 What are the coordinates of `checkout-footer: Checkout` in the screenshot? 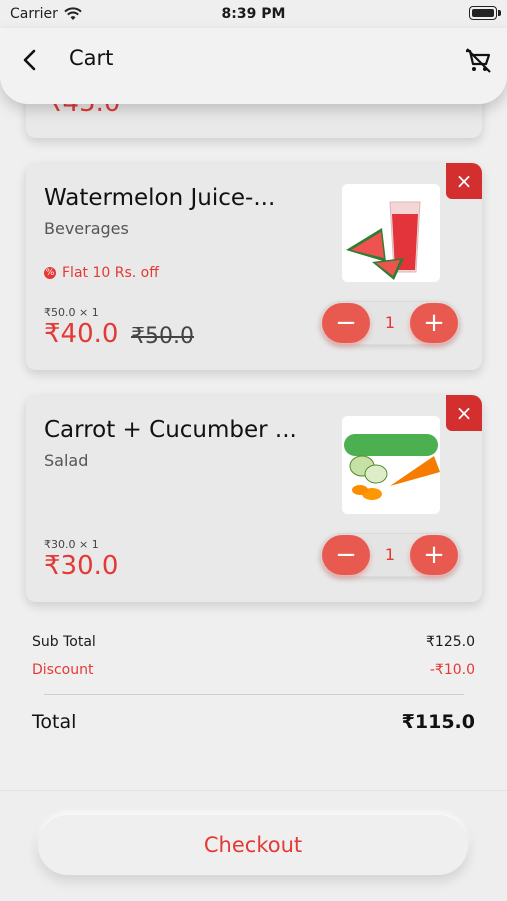 It's located at (253, 845).